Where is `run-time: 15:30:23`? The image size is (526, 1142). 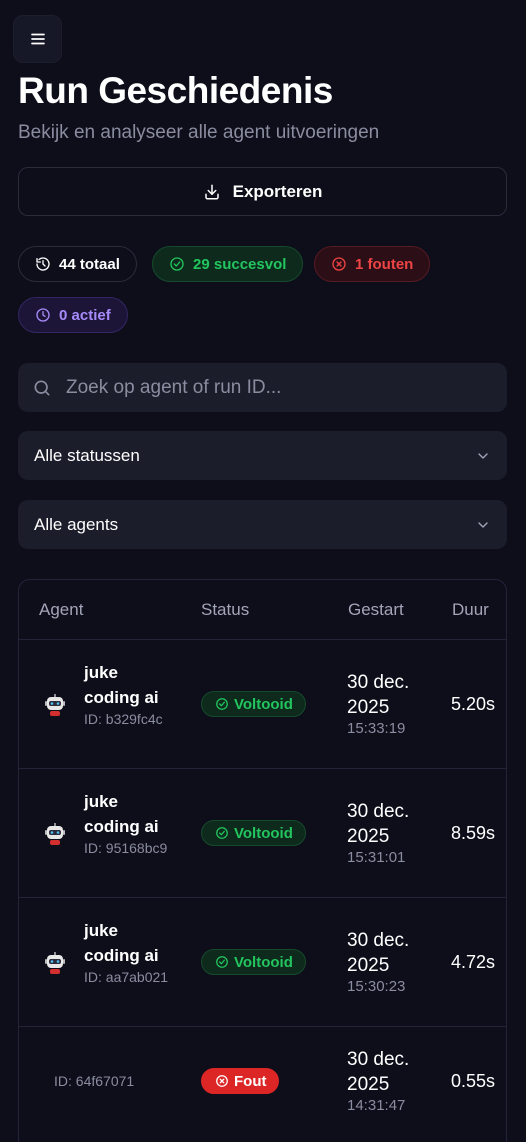 run-time: 15:30:23 is located at coordinates (376, 986).